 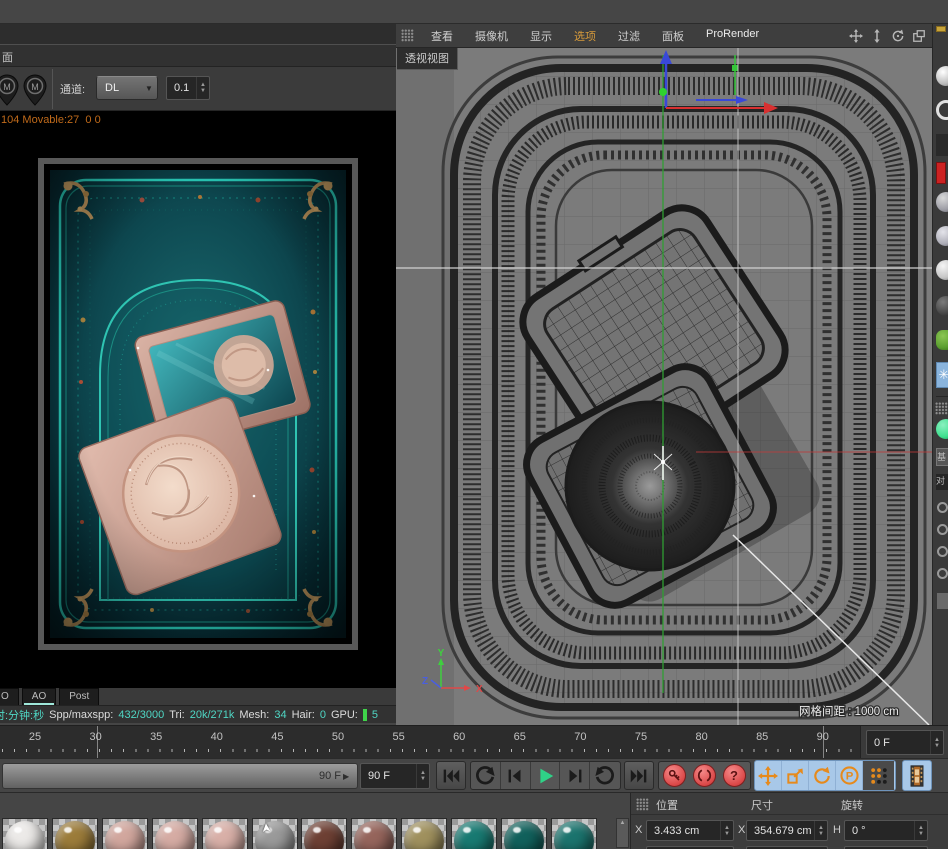 I want to click on material-swatch-teal-sparkle, so click(x=574, y=833).